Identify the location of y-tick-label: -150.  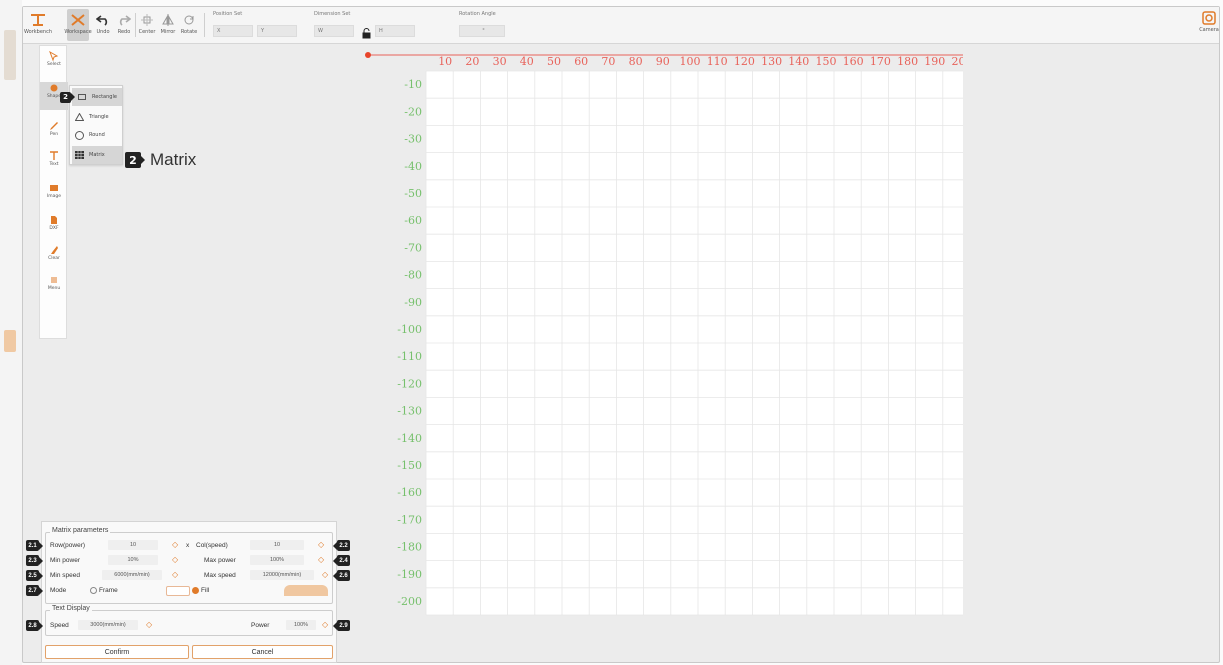
(409, 465).